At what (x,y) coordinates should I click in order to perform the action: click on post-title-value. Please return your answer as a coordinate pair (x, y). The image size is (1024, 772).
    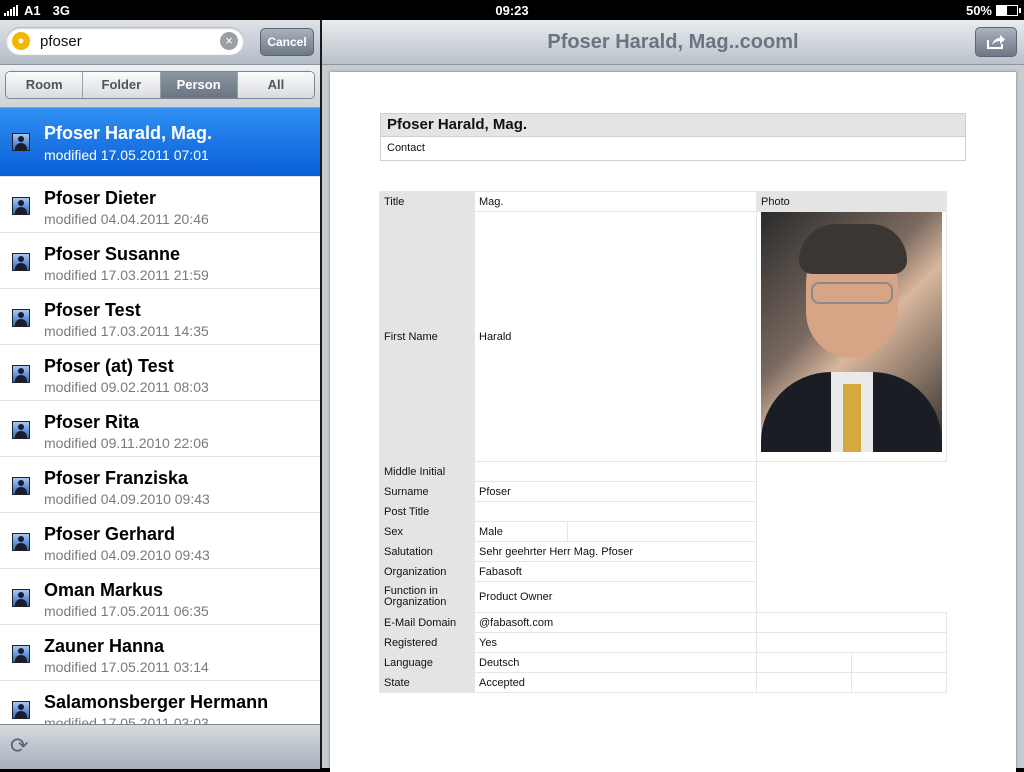
    Looking at the image, I should click on (615, 511).